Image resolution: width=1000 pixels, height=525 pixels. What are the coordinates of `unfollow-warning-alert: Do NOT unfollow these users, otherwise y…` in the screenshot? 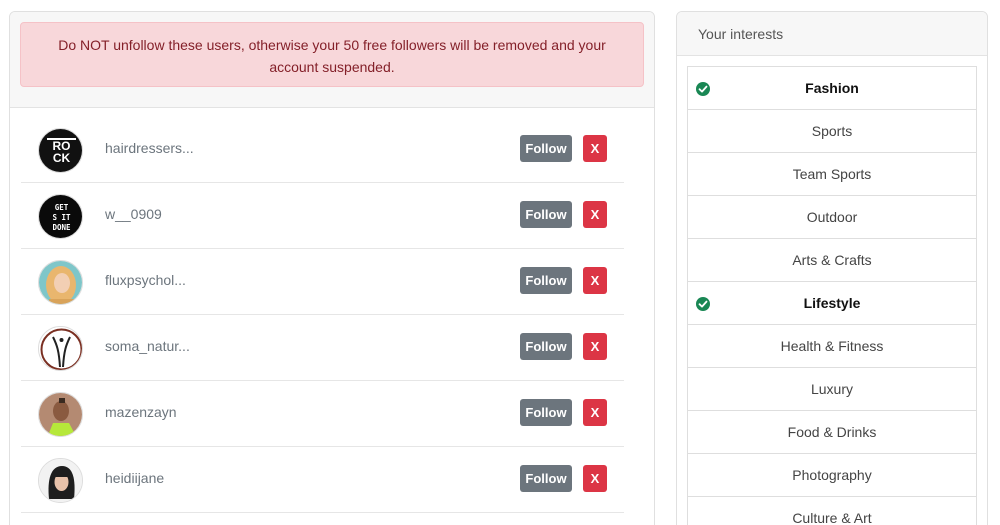 It's located at (332, 54).